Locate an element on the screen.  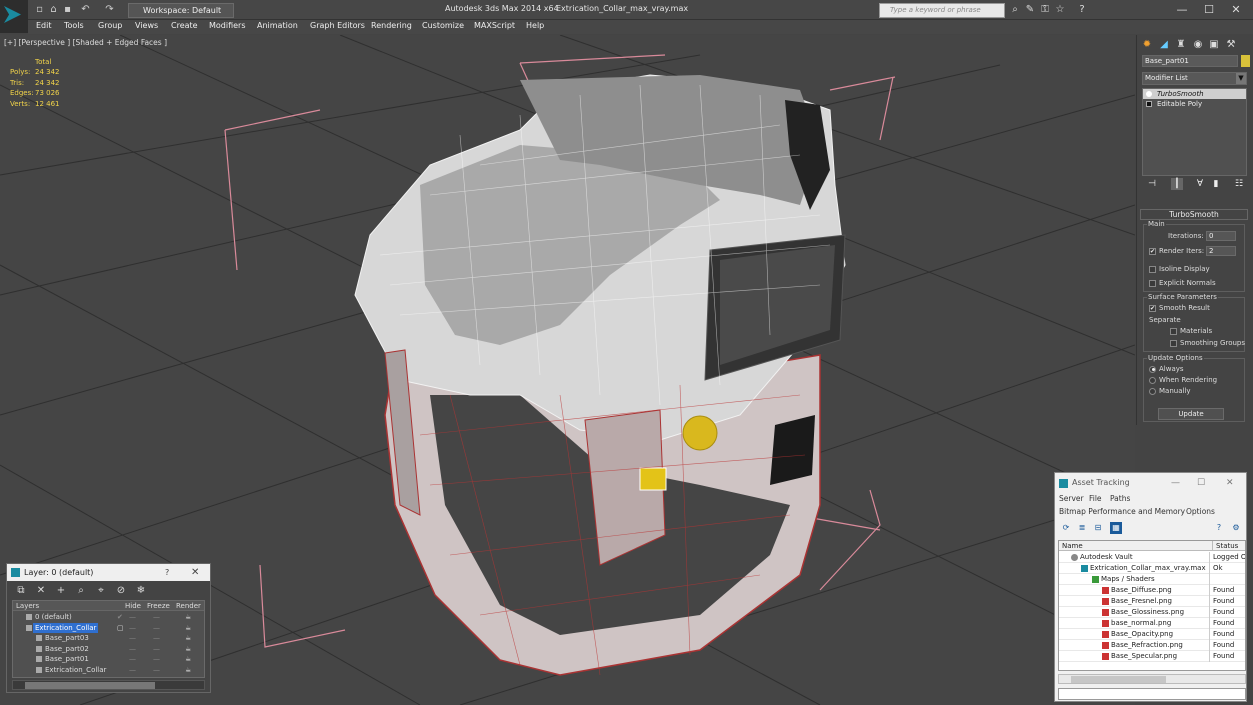
asset-horizontal-scrollbar is located at coordinates (1152, 679).